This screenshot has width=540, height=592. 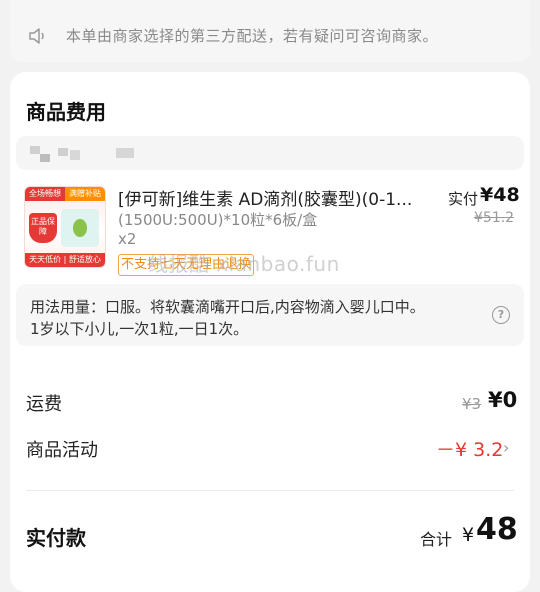 What do you see at coordinates (56, 538) in the screenshot?
I see `total-label: 实付款` at bounding box center [56, 538].